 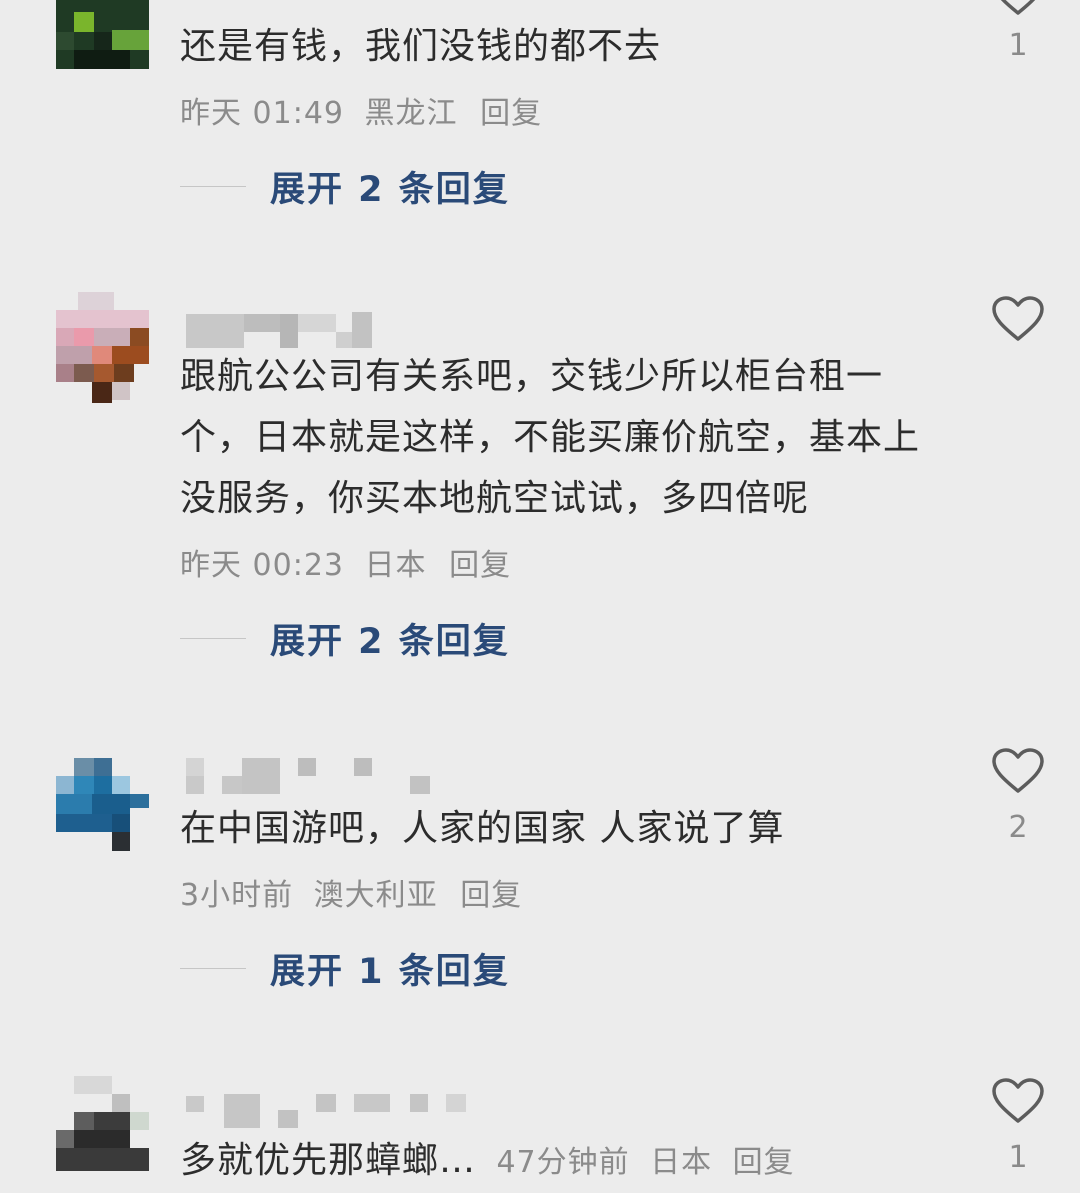 I want to click on comment-time: 47分钟前, so click(x=563, y=1162).